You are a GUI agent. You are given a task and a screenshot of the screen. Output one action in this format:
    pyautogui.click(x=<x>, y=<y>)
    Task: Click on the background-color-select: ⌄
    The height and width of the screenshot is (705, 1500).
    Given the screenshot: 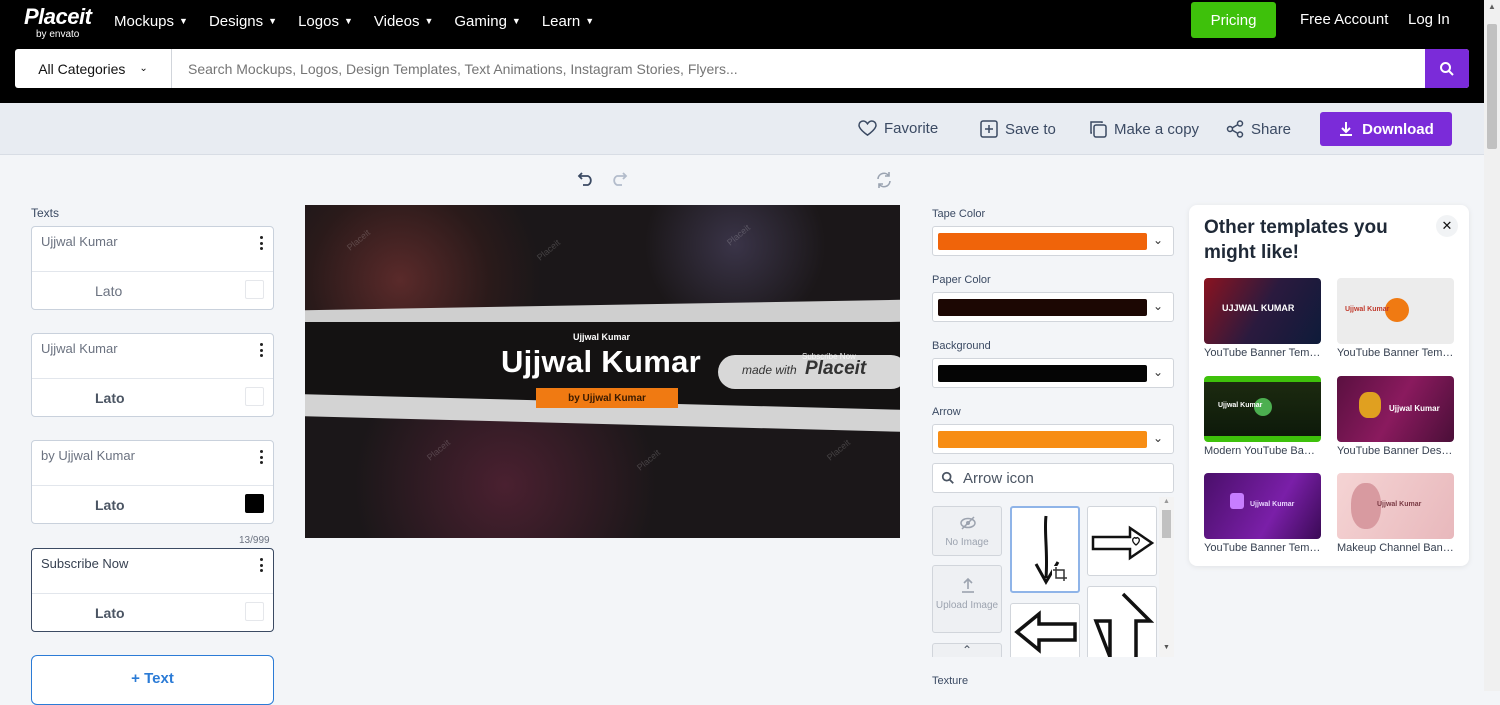 What is the action you would take?
    pyautogui.click(x=1053, y=373)
    